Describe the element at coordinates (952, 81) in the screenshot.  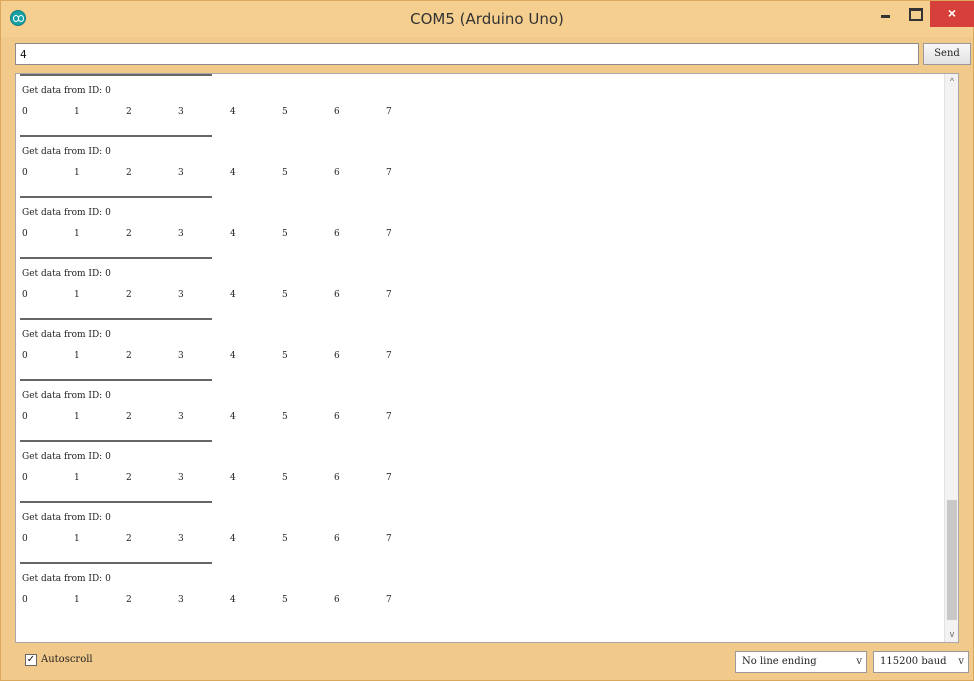
I see `scroll-up-icon: ^` at that location.